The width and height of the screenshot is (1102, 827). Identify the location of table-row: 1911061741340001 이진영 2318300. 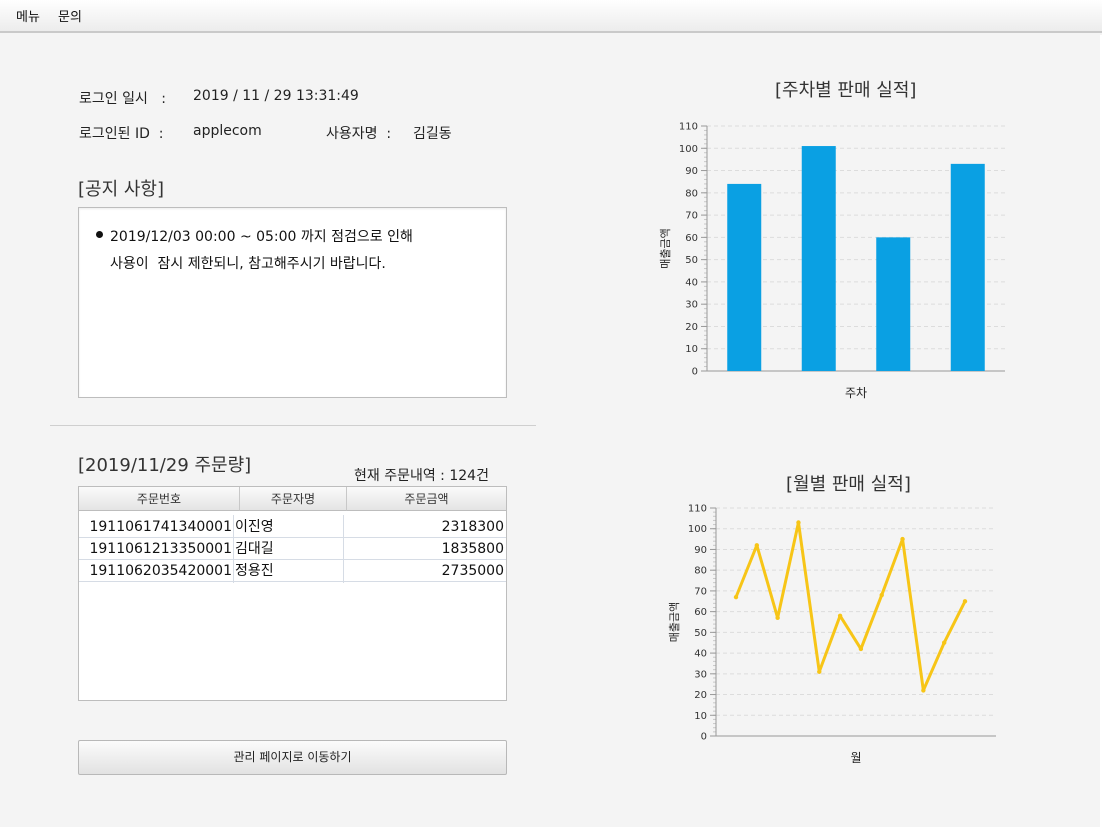
(292, 527).